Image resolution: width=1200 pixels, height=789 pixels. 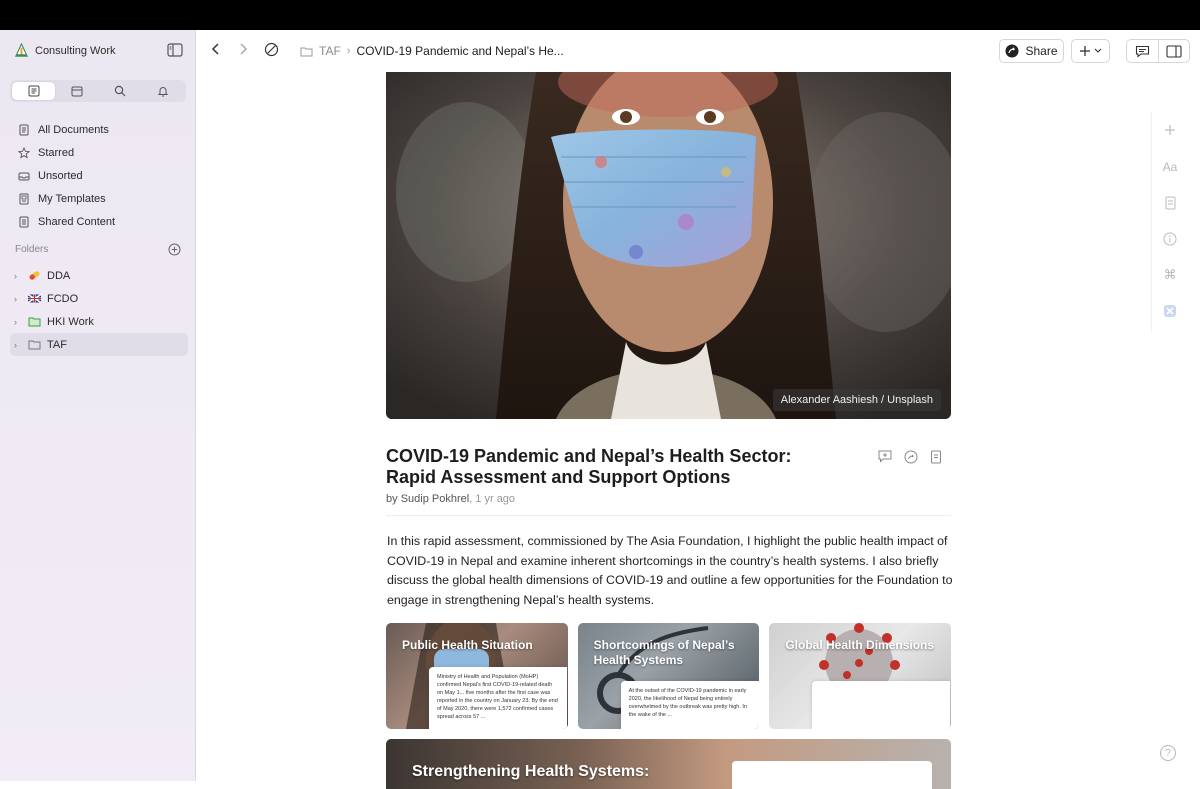 I want to click on back-arrow-icon, so click(x=216, y=49).